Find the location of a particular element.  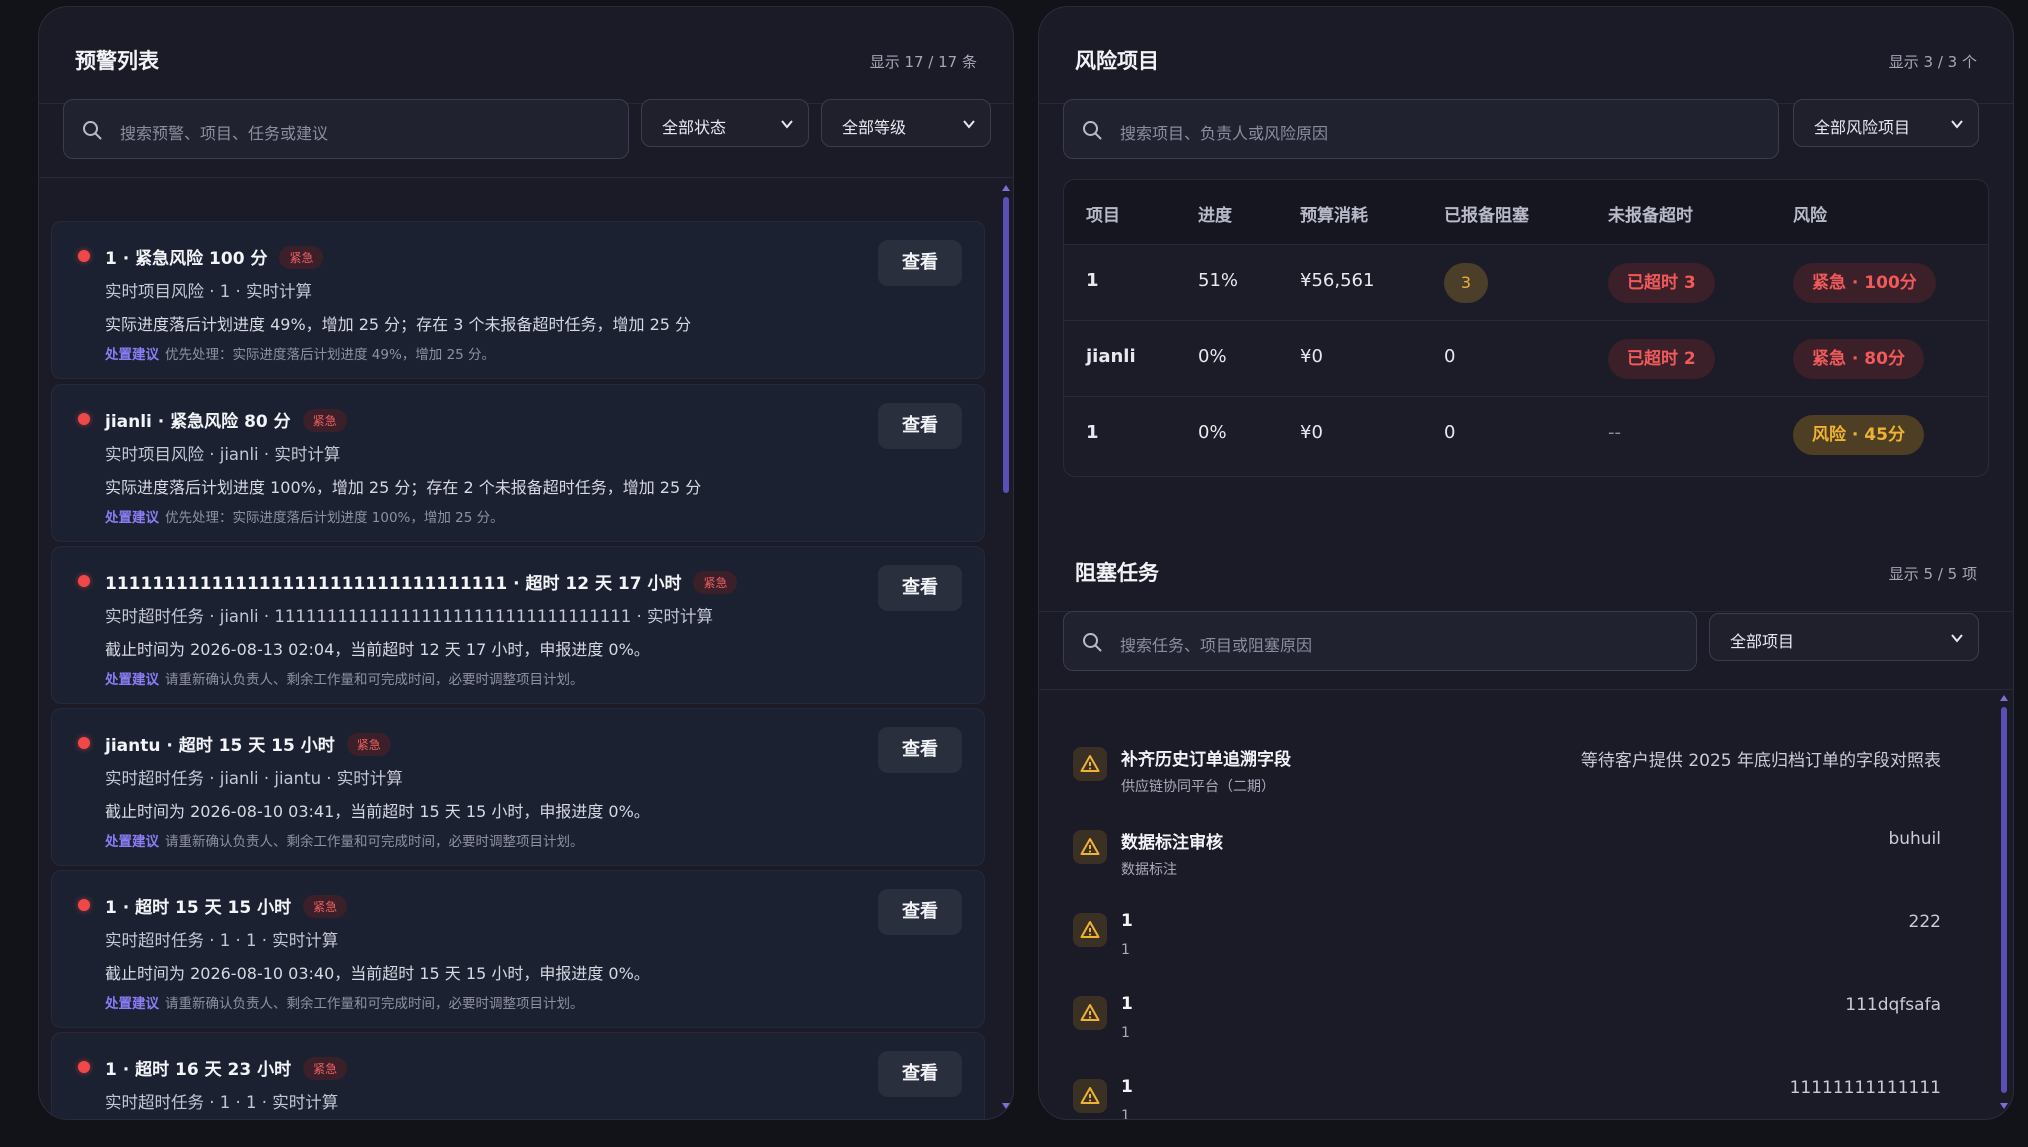

risk-title: 风险项目 is located at coordinates (1117, 61).